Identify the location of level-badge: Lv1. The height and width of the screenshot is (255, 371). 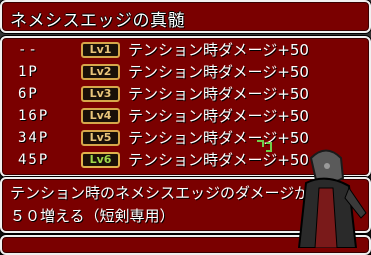
(100, 50).